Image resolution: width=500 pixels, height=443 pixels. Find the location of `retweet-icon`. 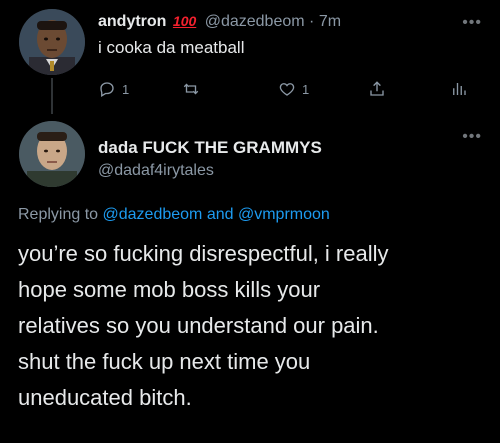

retweet-icon is located at coordinates (191, 89).